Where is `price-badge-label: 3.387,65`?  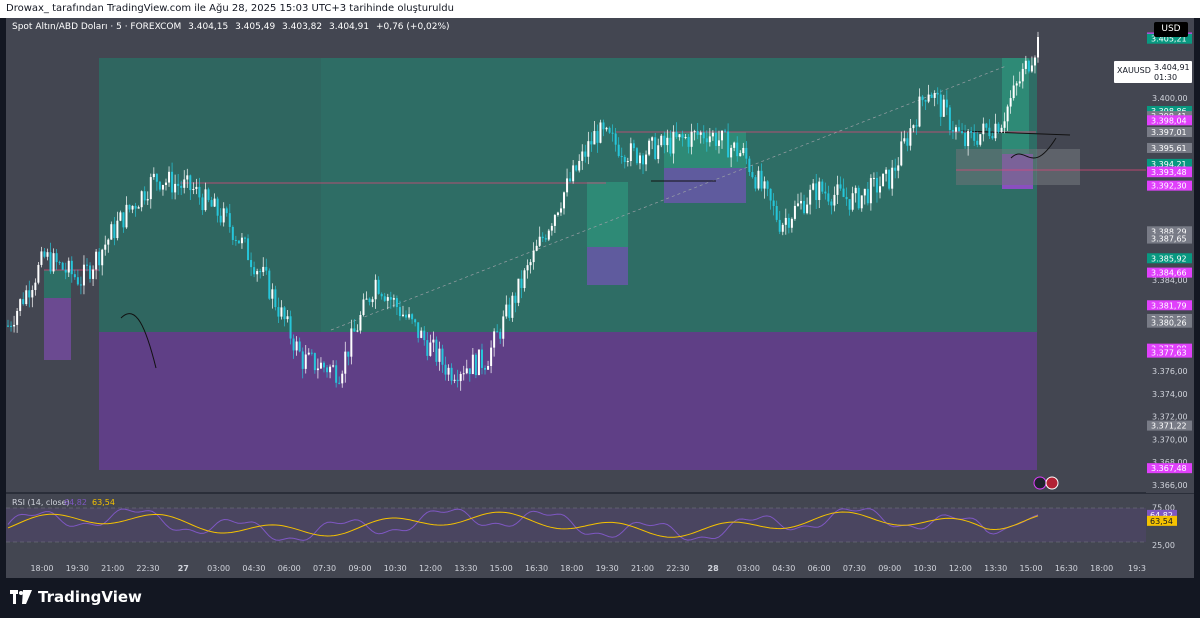 price-badge-label: 3.387,65 is located at coordinates (1169, 239).